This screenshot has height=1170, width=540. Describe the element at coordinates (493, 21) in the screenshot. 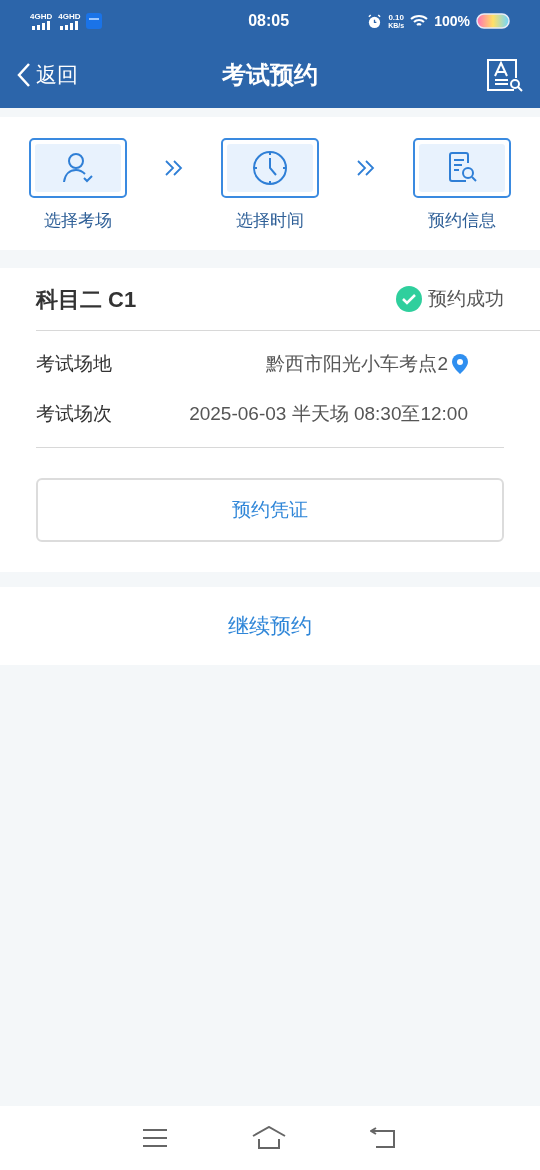

I see `battery-icon` at that location.